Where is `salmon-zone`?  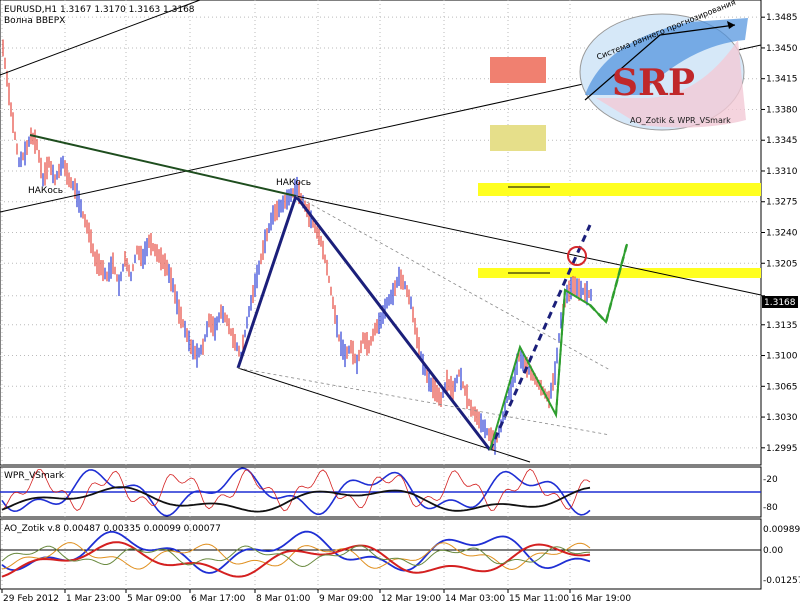 salmon-zone is located at coordinates (518, 70).